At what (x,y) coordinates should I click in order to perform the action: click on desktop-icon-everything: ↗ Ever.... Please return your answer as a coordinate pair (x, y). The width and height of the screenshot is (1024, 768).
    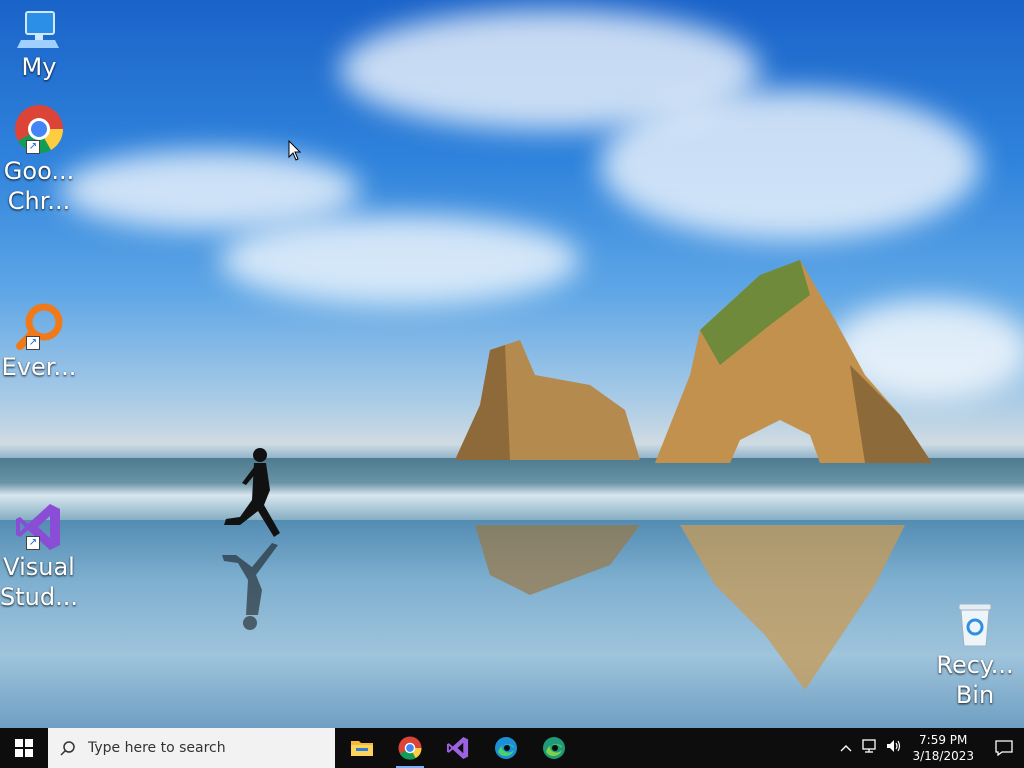
    Looking at the image, I should click on (39, 342).